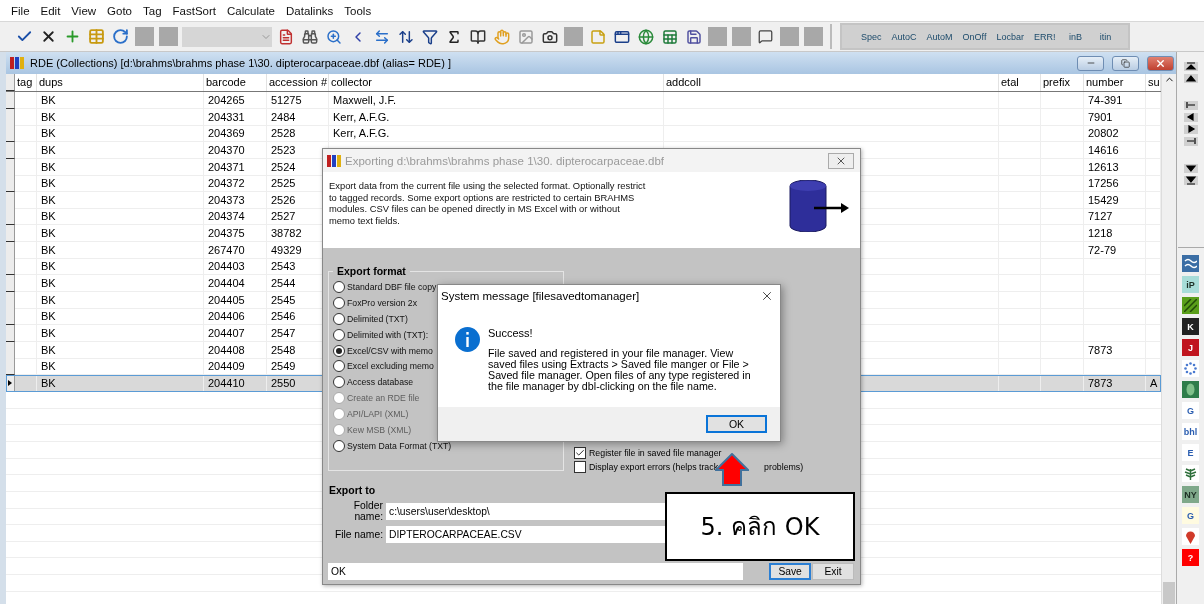  I want to click on checkbox-label: Display export errors (helps track, so click(654, 467).